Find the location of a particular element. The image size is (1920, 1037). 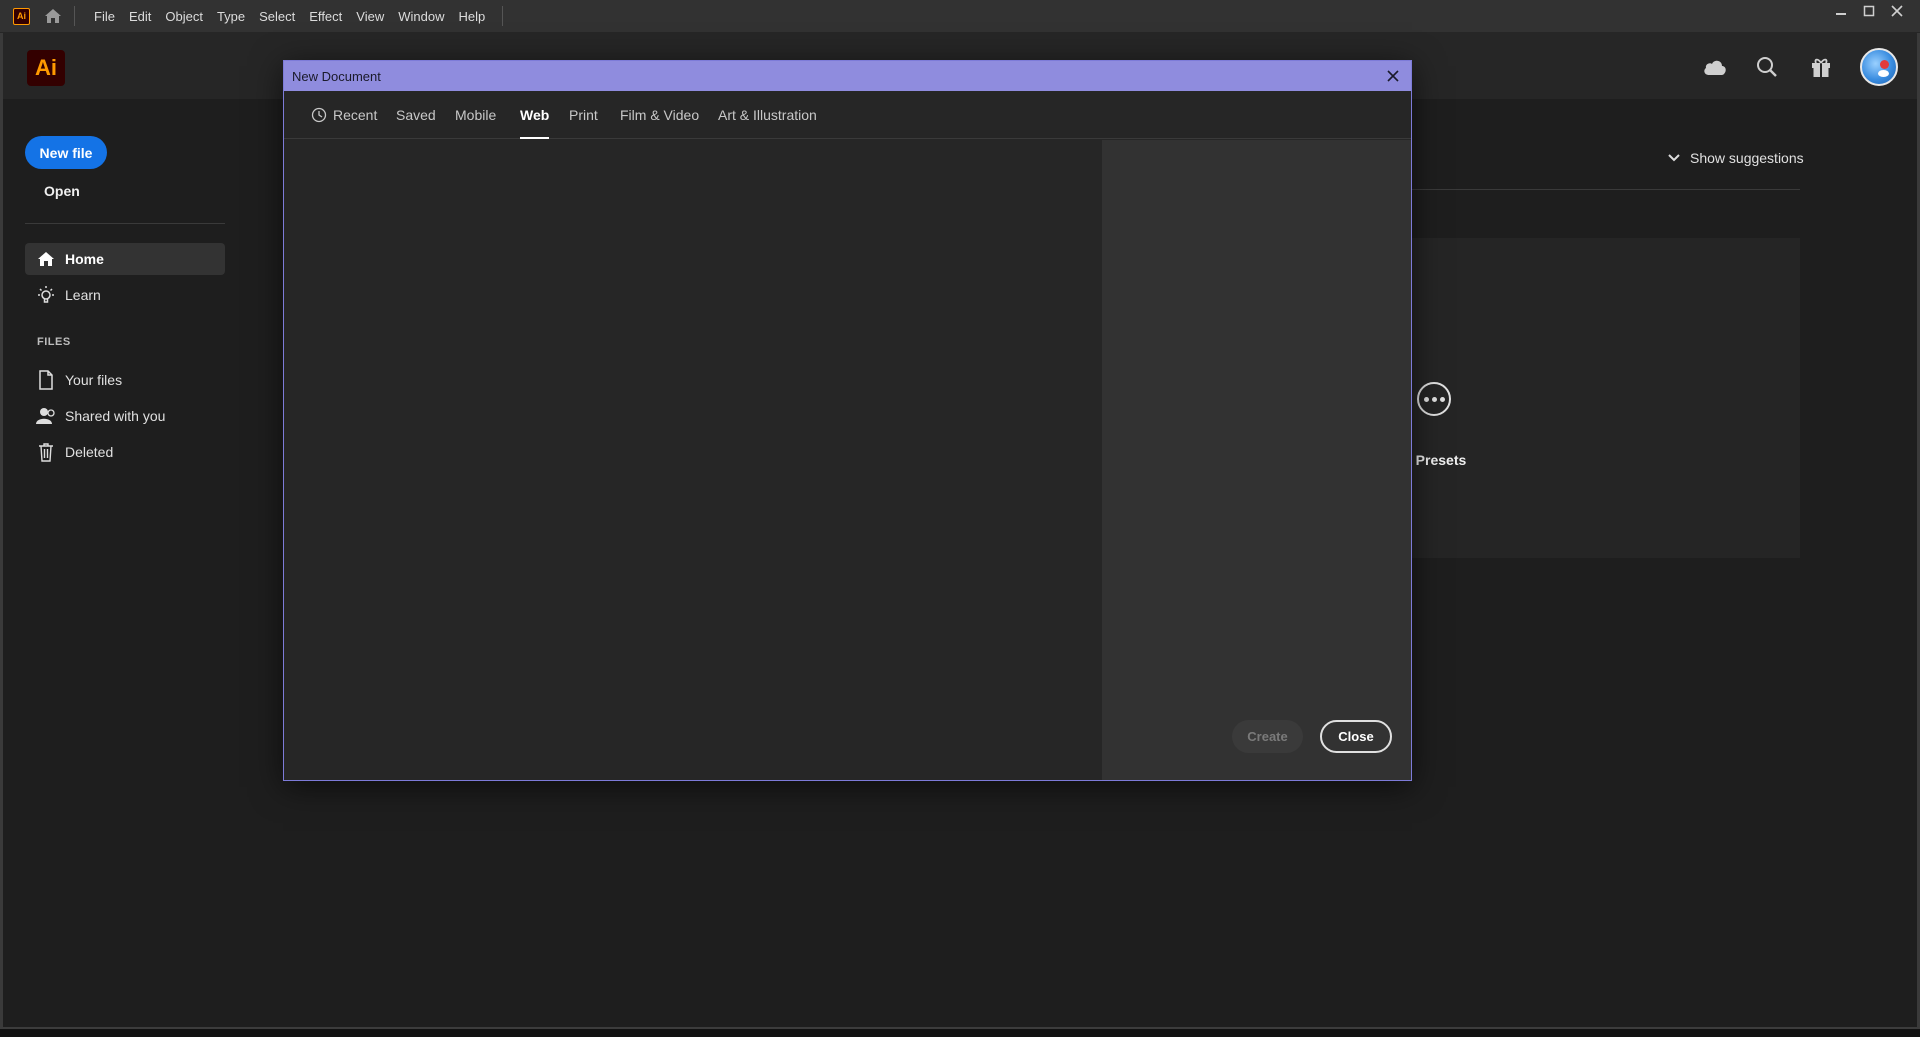

app-icon: Ai is located at coordinates (21, 16).